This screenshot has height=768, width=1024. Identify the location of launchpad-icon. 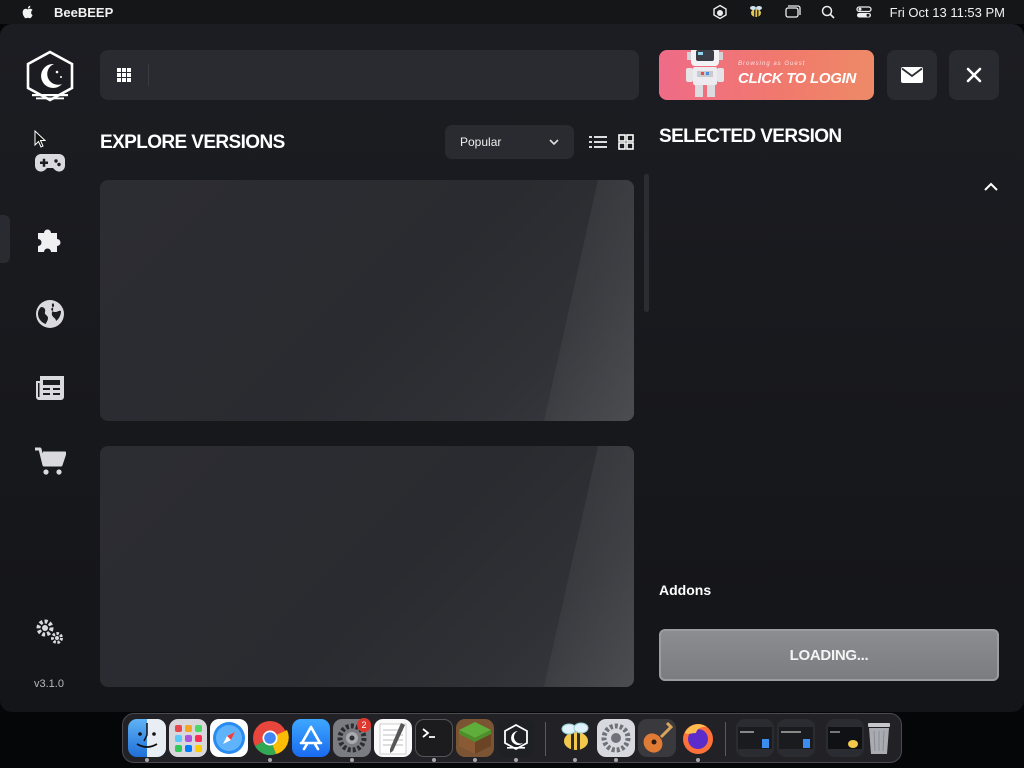
(188, 738).